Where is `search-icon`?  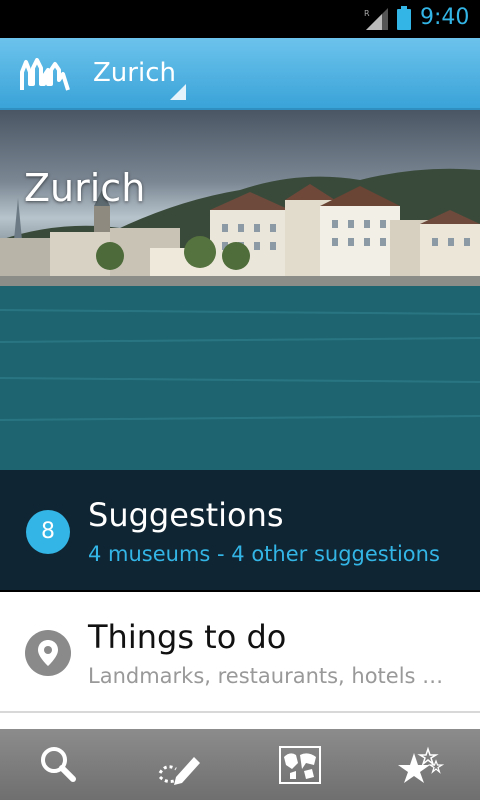 search-icon is located at coordinates (58, 764).